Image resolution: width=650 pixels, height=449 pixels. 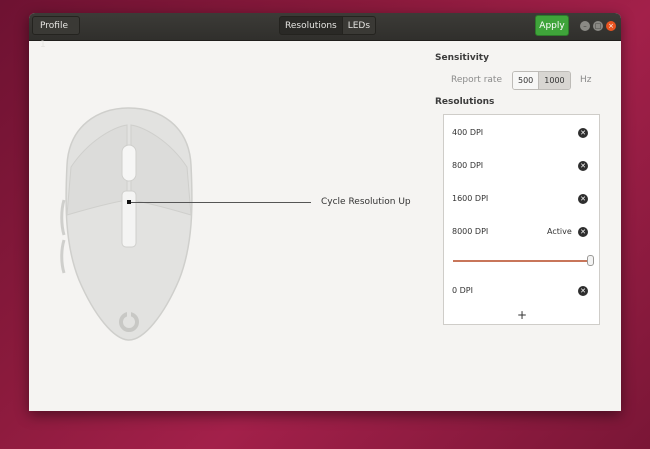 I want to click on report-rate-toggle: 500 1000, so click(x=541, y=80).